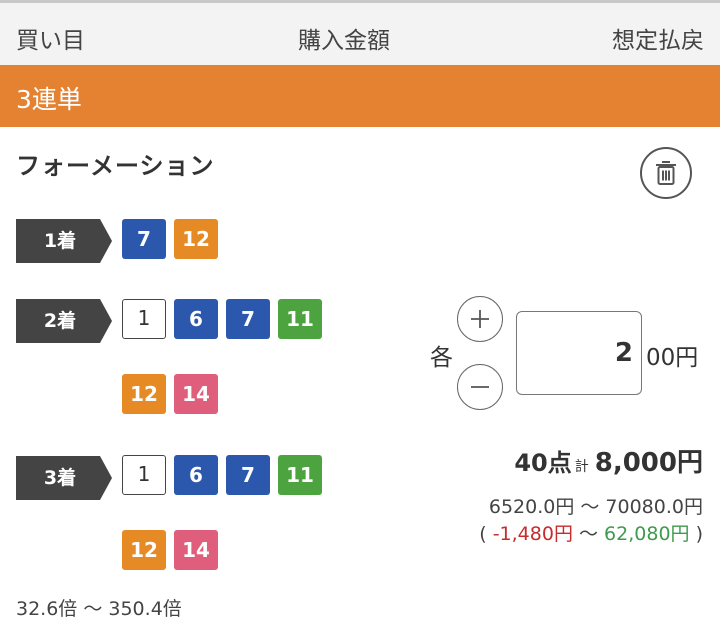 Image resolution: width=720 pixels, height=621 pixels. I want to click on position-label-text: 2着, so click(60, 321).